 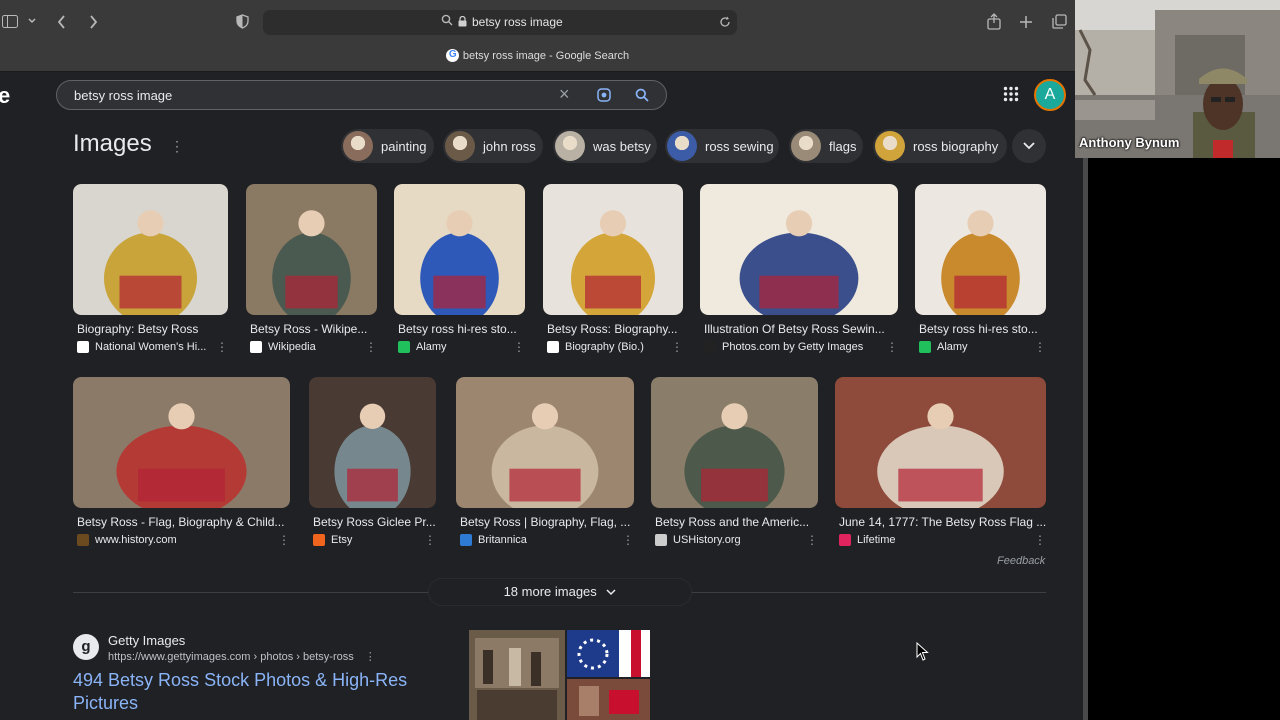 I want to click on sidebar-icon, so click(x=10, y=21).